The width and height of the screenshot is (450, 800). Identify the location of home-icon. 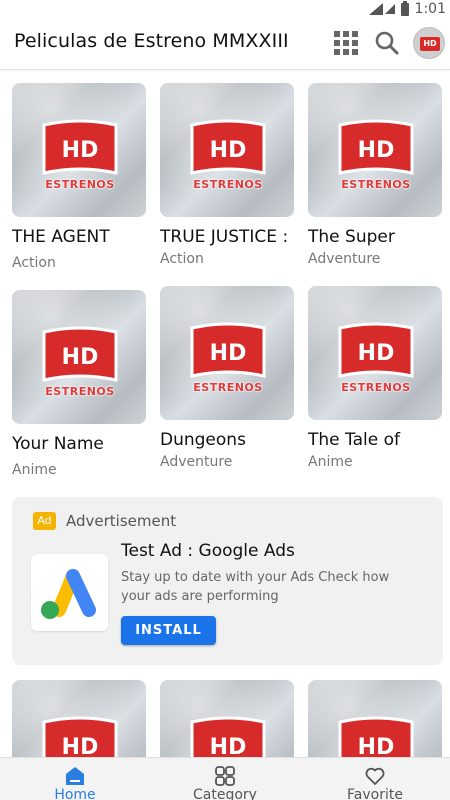
(75, 776).